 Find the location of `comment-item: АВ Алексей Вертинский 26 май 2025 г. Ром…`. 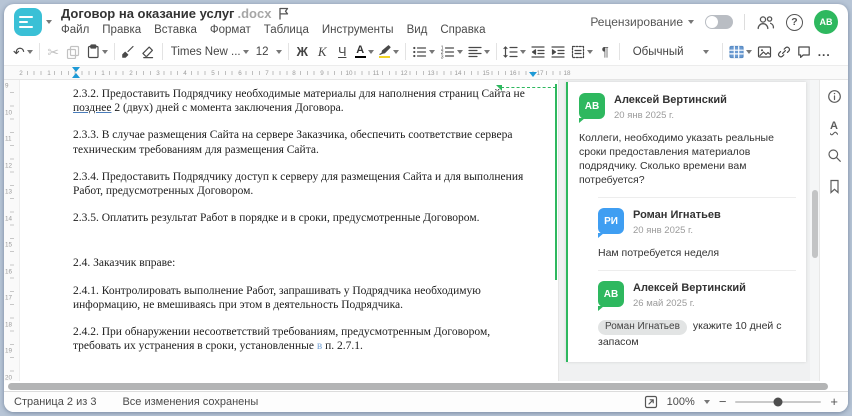

comment-item: АВ Алексей Вертинский 26 май 2025 г. Ром… is located at coordinates (697, 309).